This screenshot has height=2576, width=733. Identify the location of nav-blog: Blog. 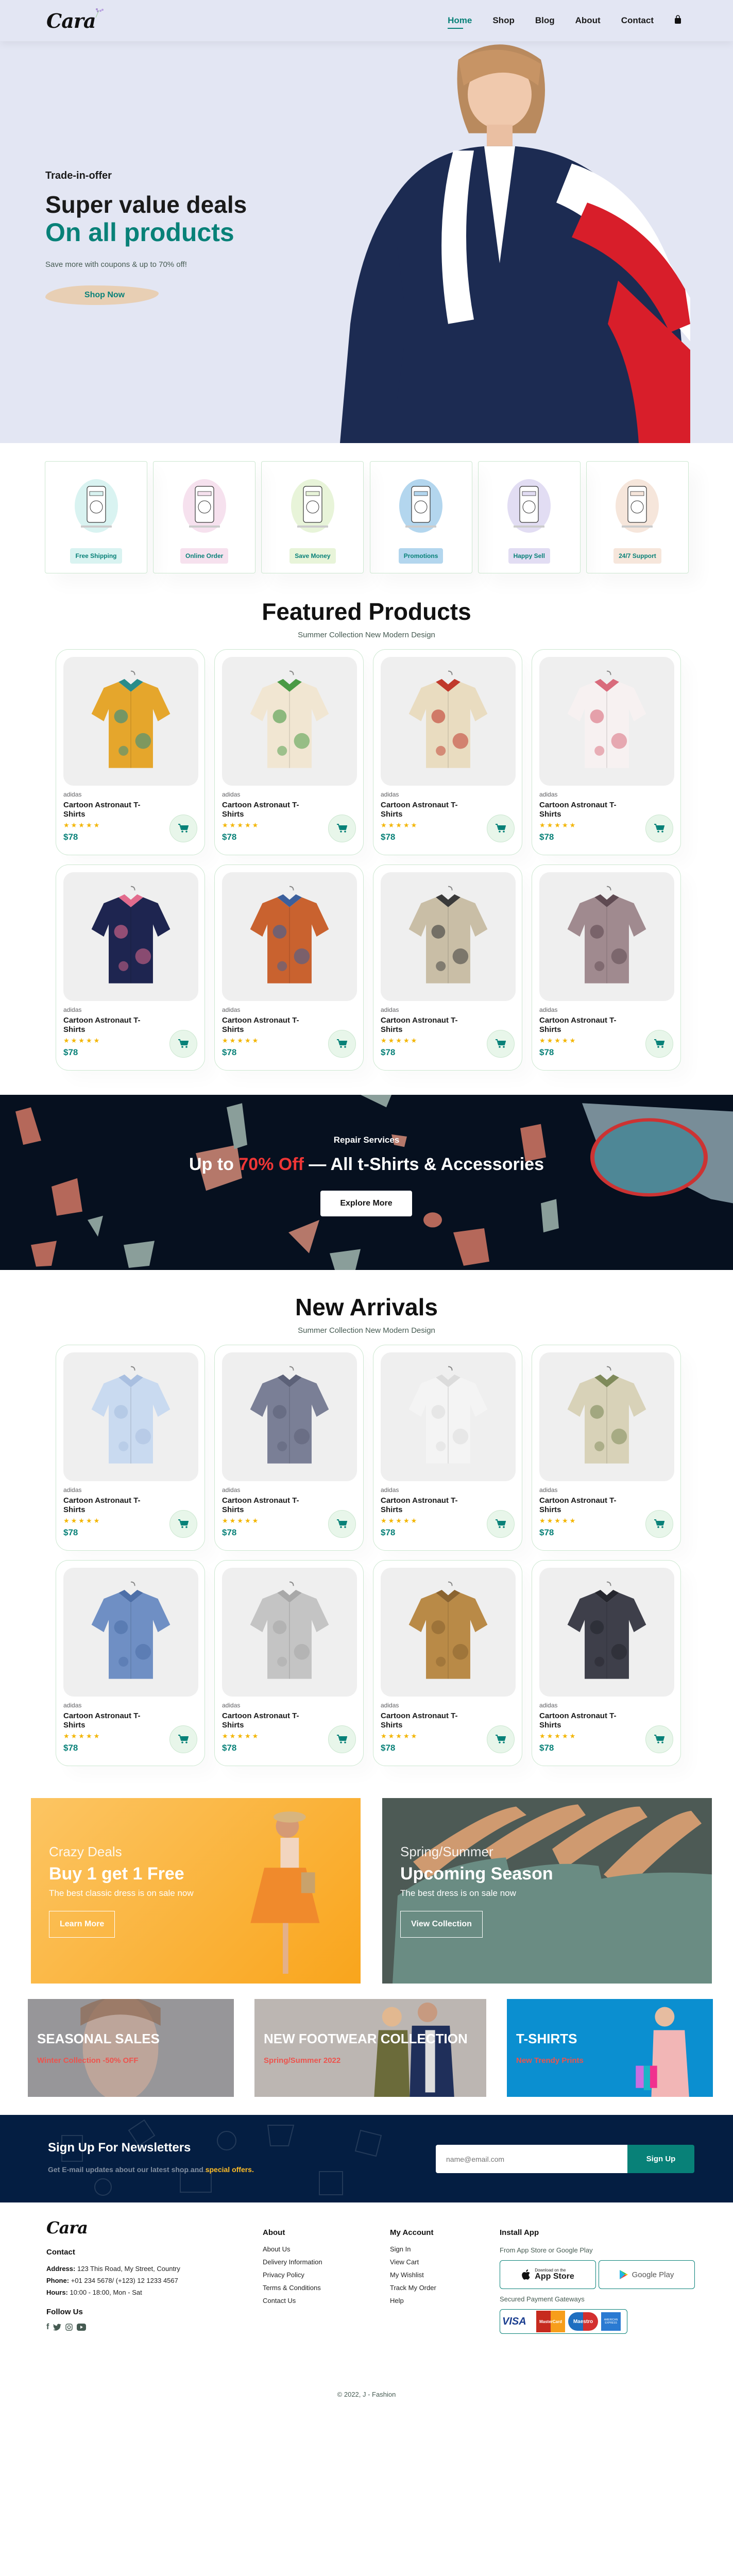
(545, 20).